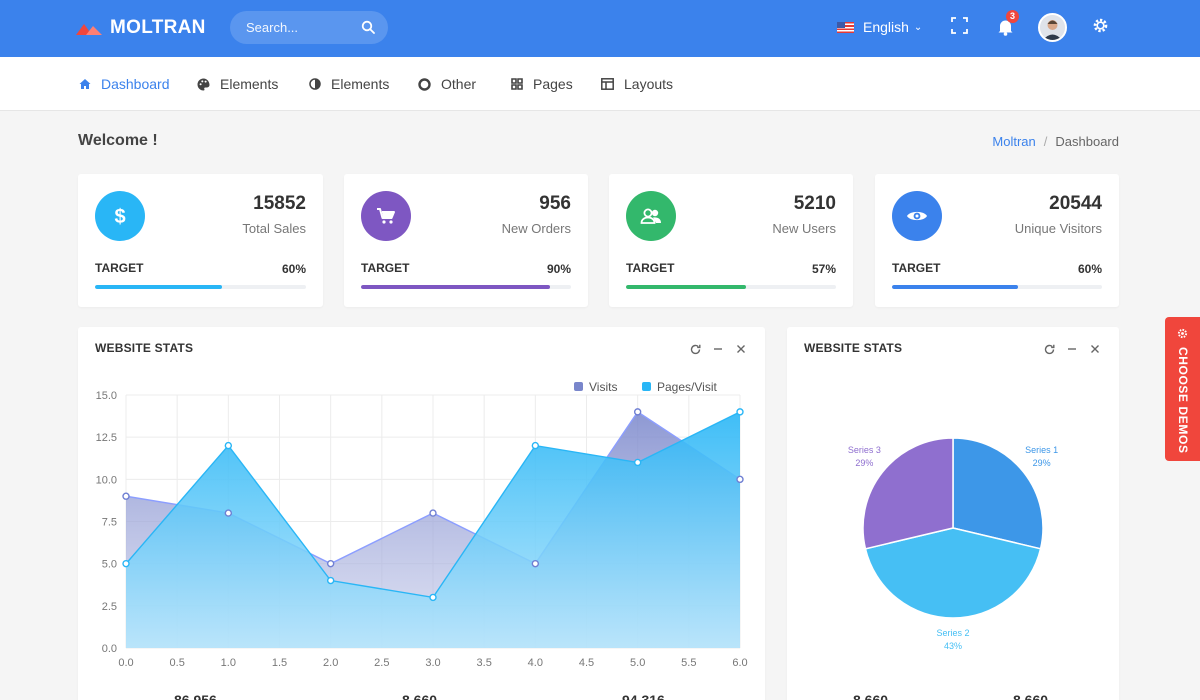 The width and height of the screenshot is (1200, 700). What do you see at coordinates (739, 663) in the screenshot?
I see `x-tick-label: 6.0` at bounding box center [739, 663].